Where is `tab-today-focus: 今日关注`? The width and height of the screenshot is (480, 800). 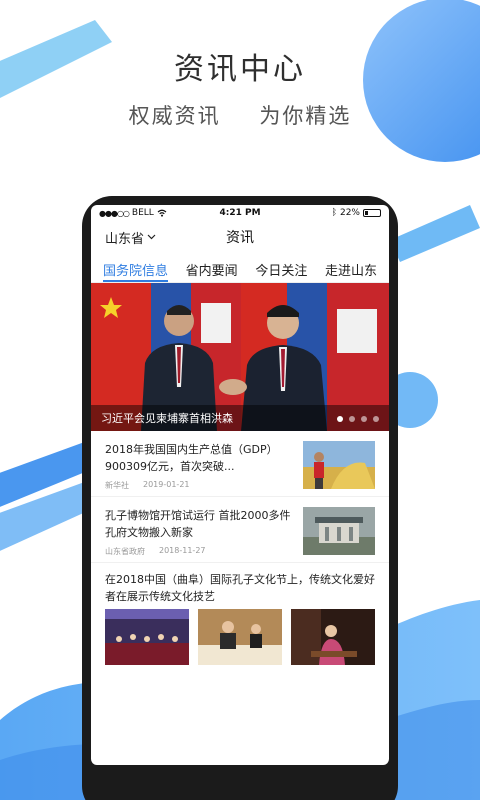 tab-today-focus: 今日关注 is located at coordinates (281, 267).